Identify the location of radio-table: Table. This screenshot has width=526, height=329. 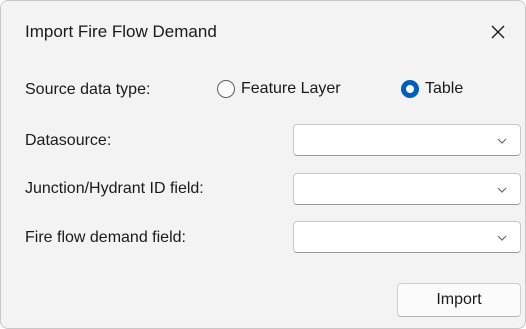
(432, 89).